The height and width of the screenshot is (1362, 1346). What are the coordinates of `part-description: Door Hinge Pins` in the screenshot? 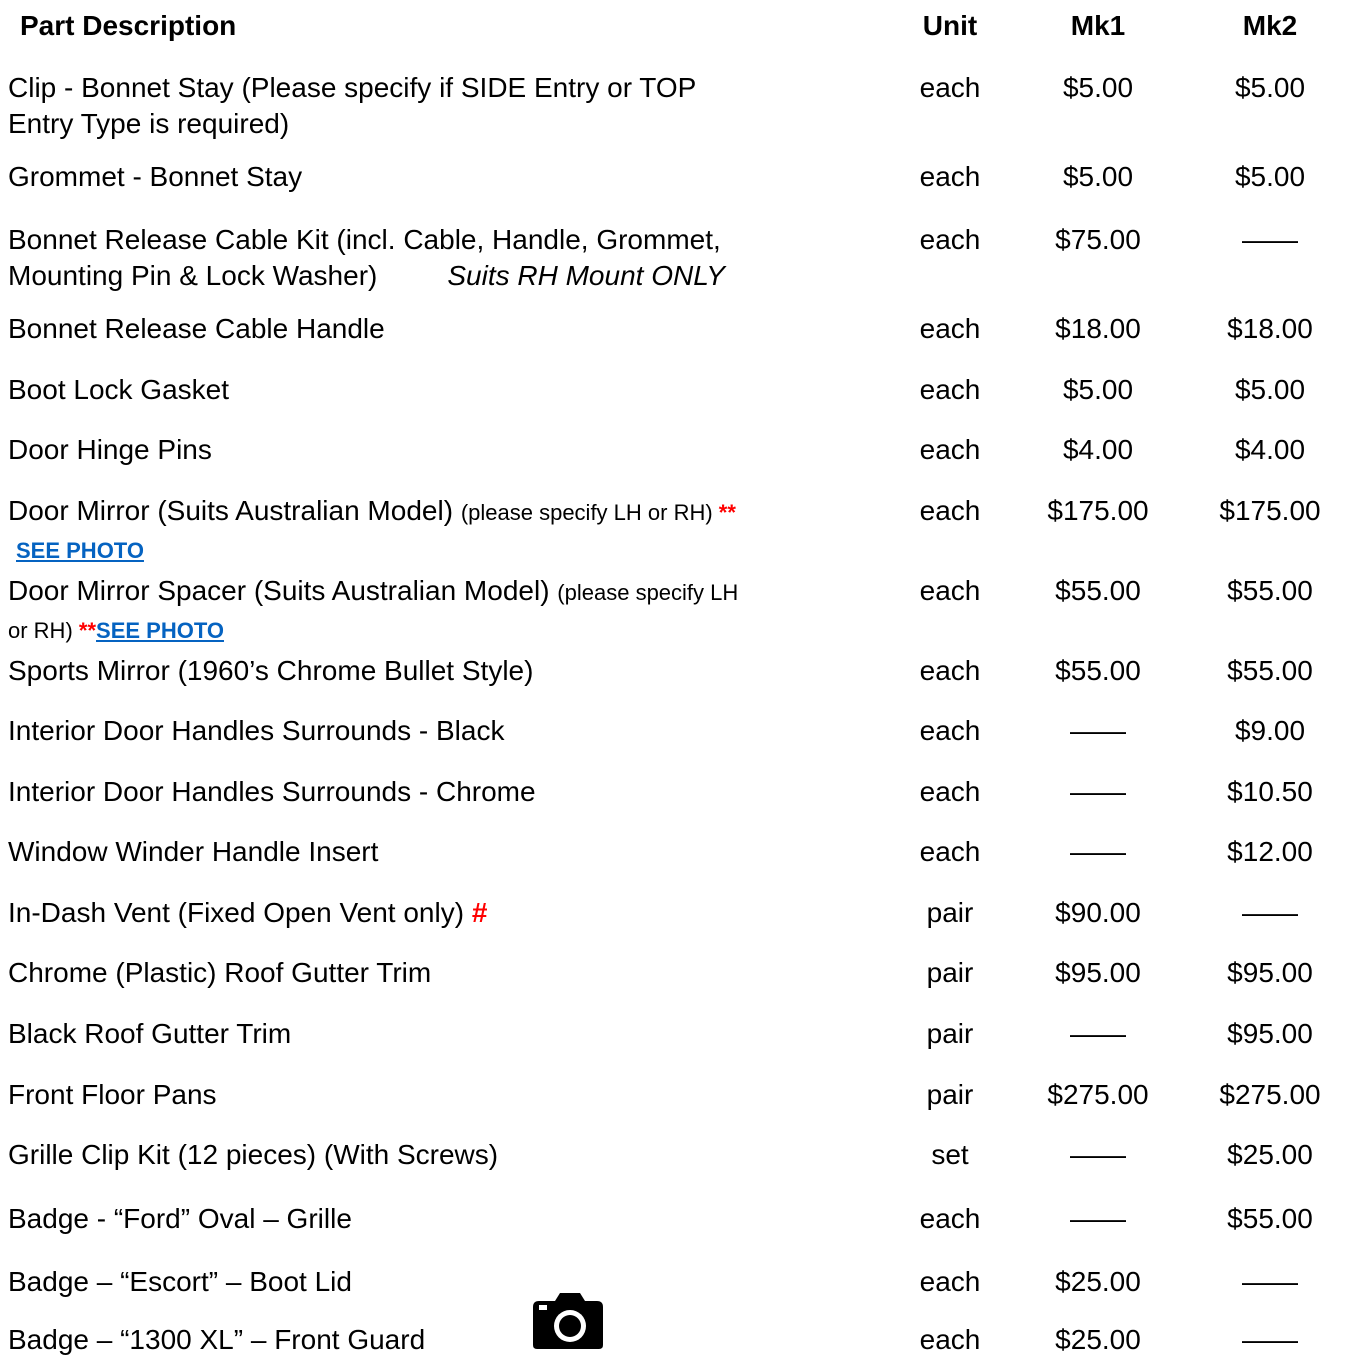 It's located at (110, 449).